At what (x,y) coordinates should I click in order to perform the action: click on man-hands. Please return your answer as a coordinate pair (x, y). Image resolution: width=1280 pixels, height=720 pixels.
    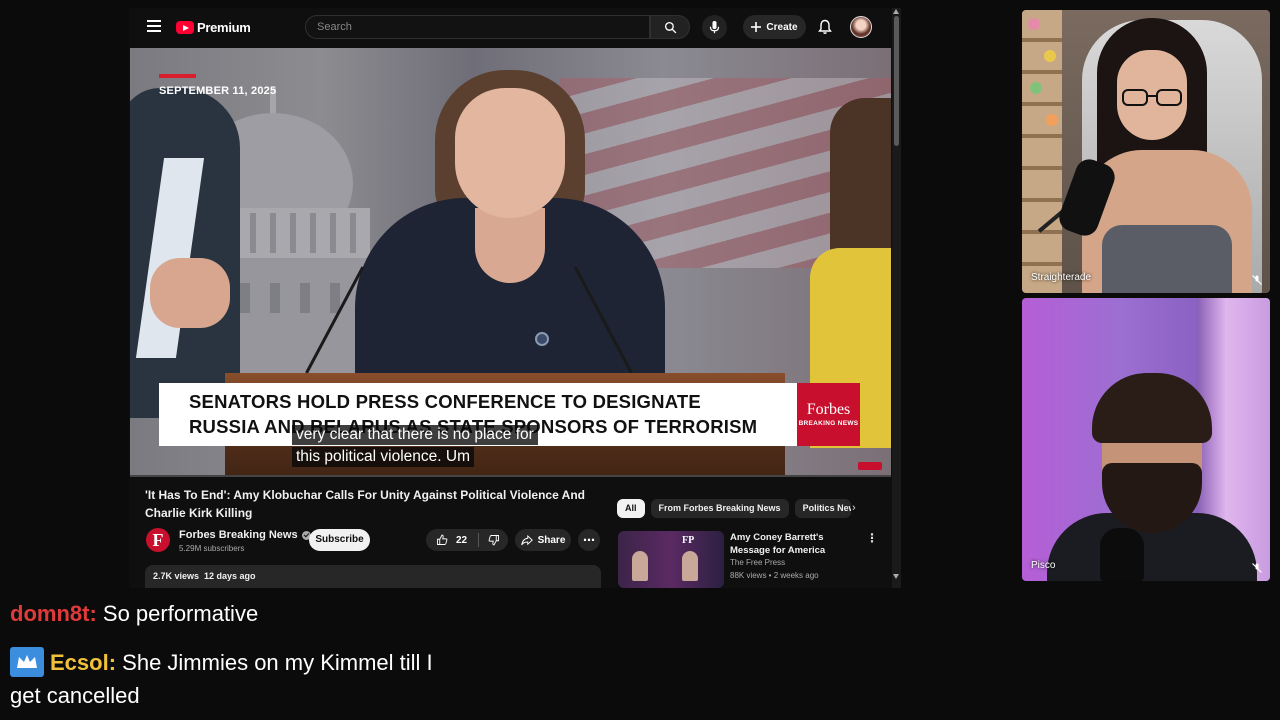
    Looking at the image, I should click on (190, 293).